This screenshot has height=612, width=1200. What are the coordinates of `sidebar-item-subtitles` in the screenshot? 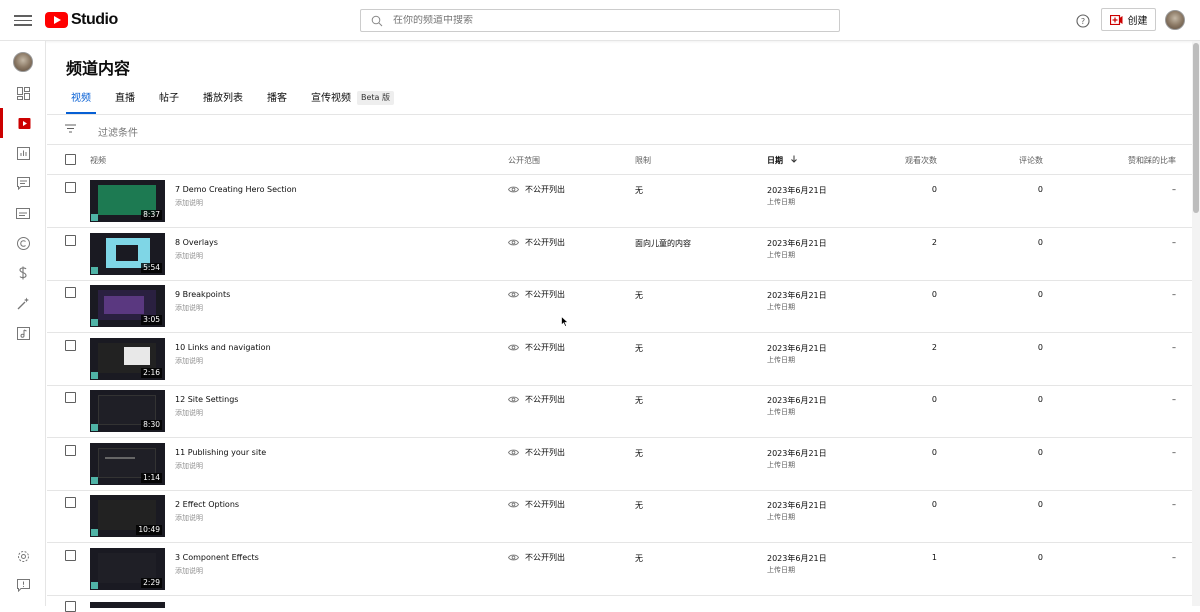 It's located at (23, 213).